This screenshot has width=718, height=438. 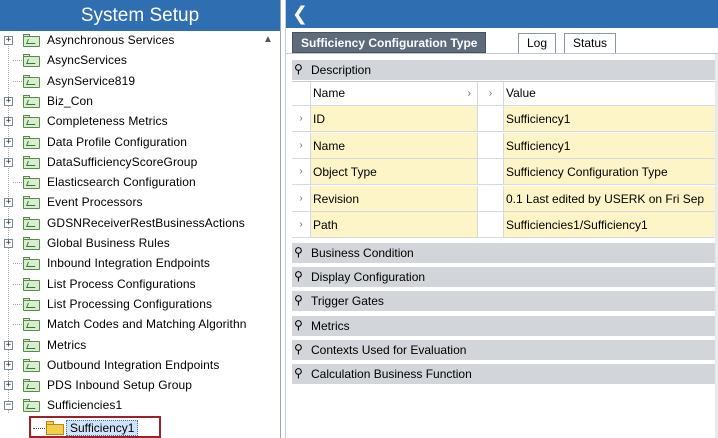 What do you see at coordinates (122, 161) in the screenshot?
I see `tree-item-label: DataSufficiencyScoreGroup` at bounding box center [122, 161].